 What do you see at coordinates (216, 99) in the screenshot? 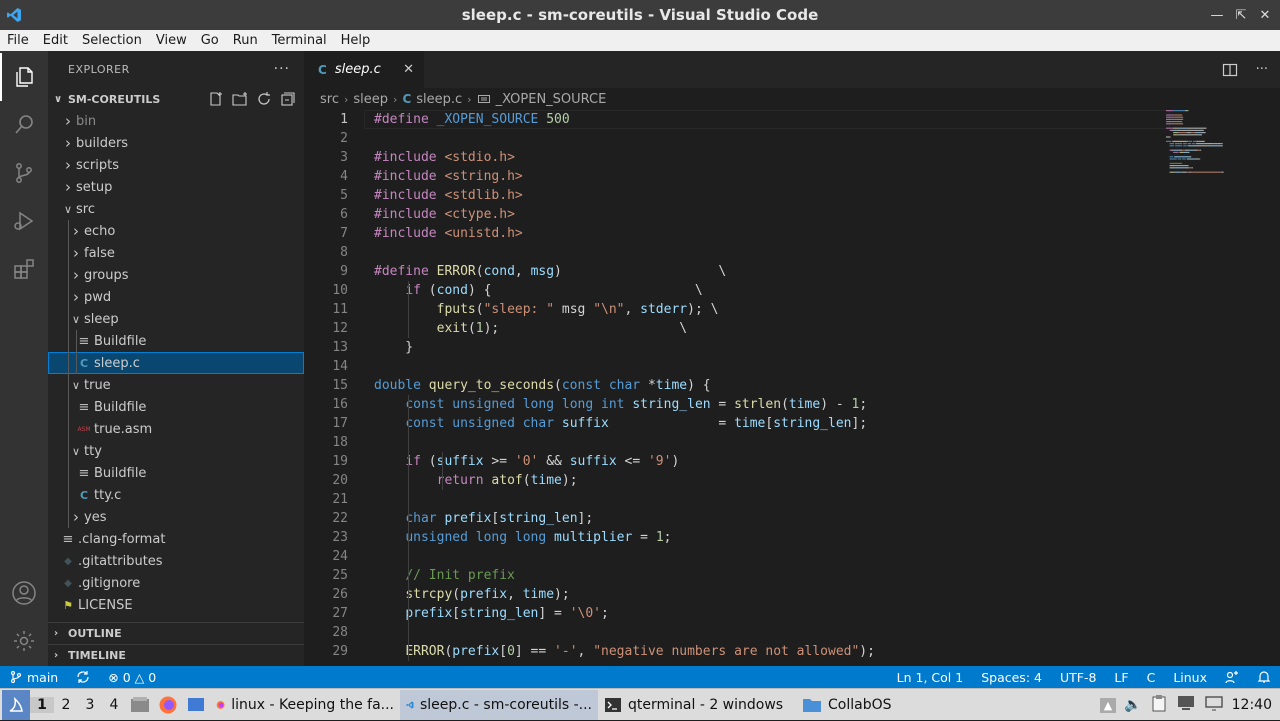
I see `new-file-icon` at bounding box center [216, 99].